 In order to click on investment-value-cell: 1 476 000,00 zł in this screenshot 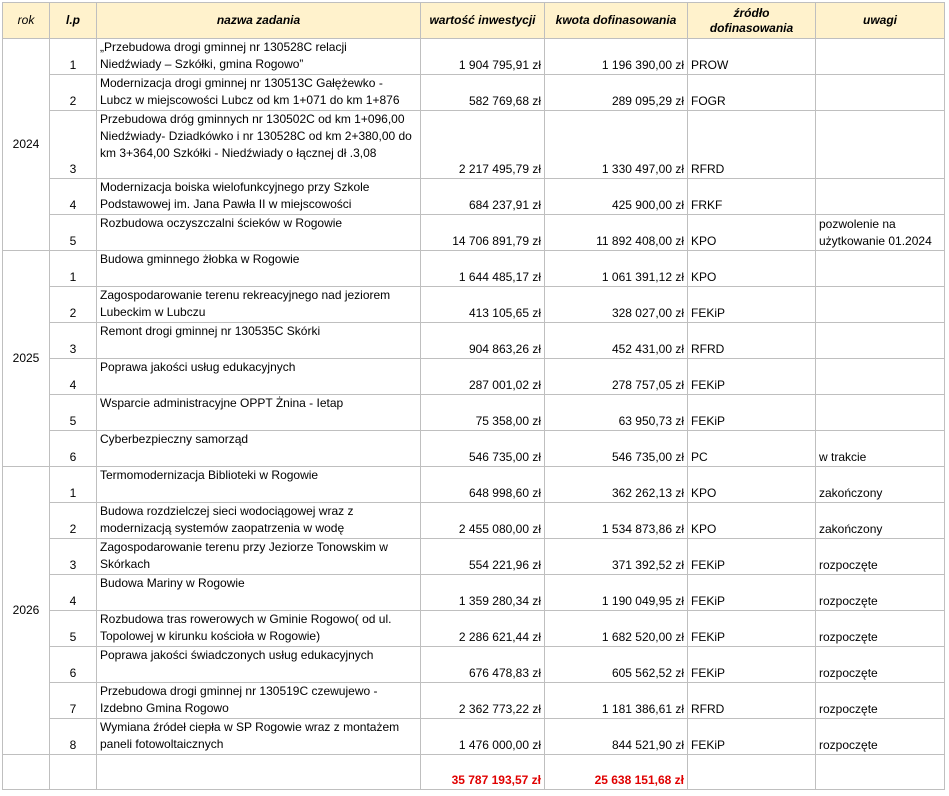, I will do `click(482, 736)`.